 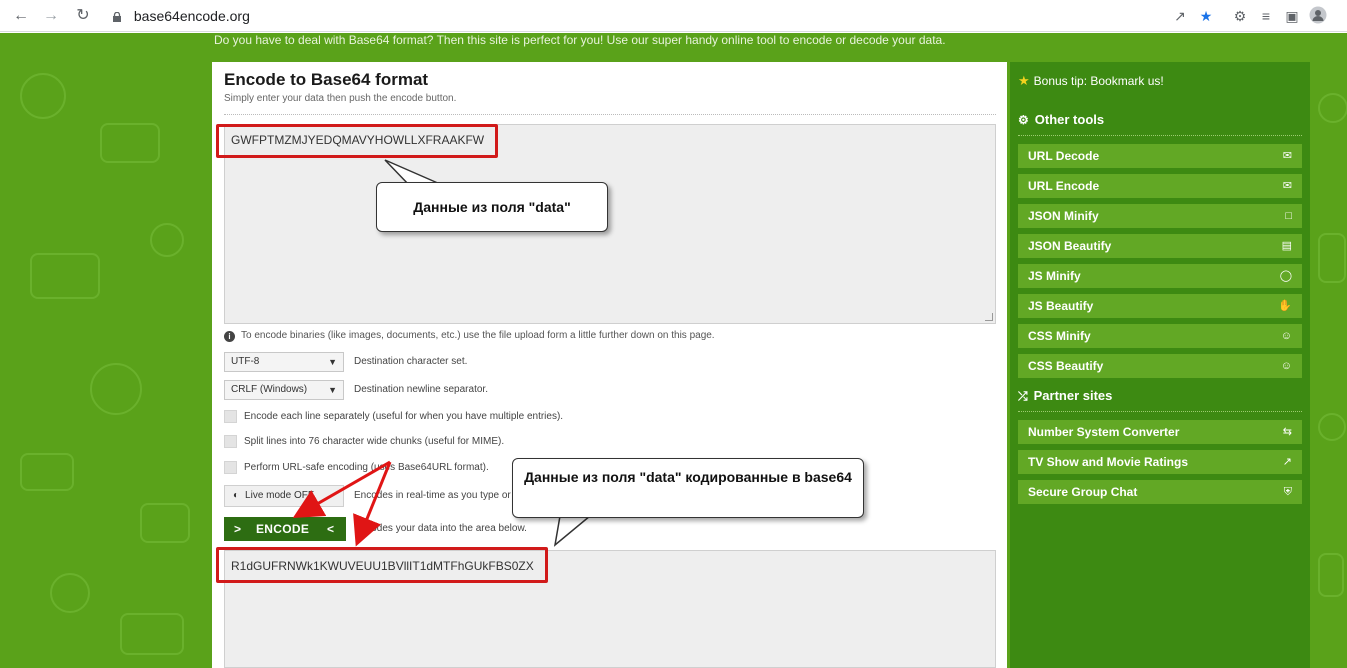 What do you see at coordinates (330, 529) in the screenshot?
I see `chevron-left-icon: <` at bounding box center [330, 529].